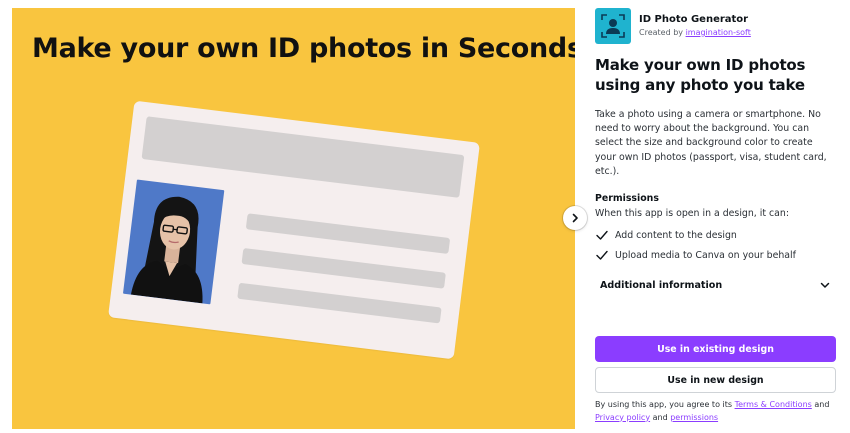 This screenshot has width=850, height=433. Describe the element at coordinates (676, 235) in the screenshot. I see `permission-label: Add content to the design` at that location.